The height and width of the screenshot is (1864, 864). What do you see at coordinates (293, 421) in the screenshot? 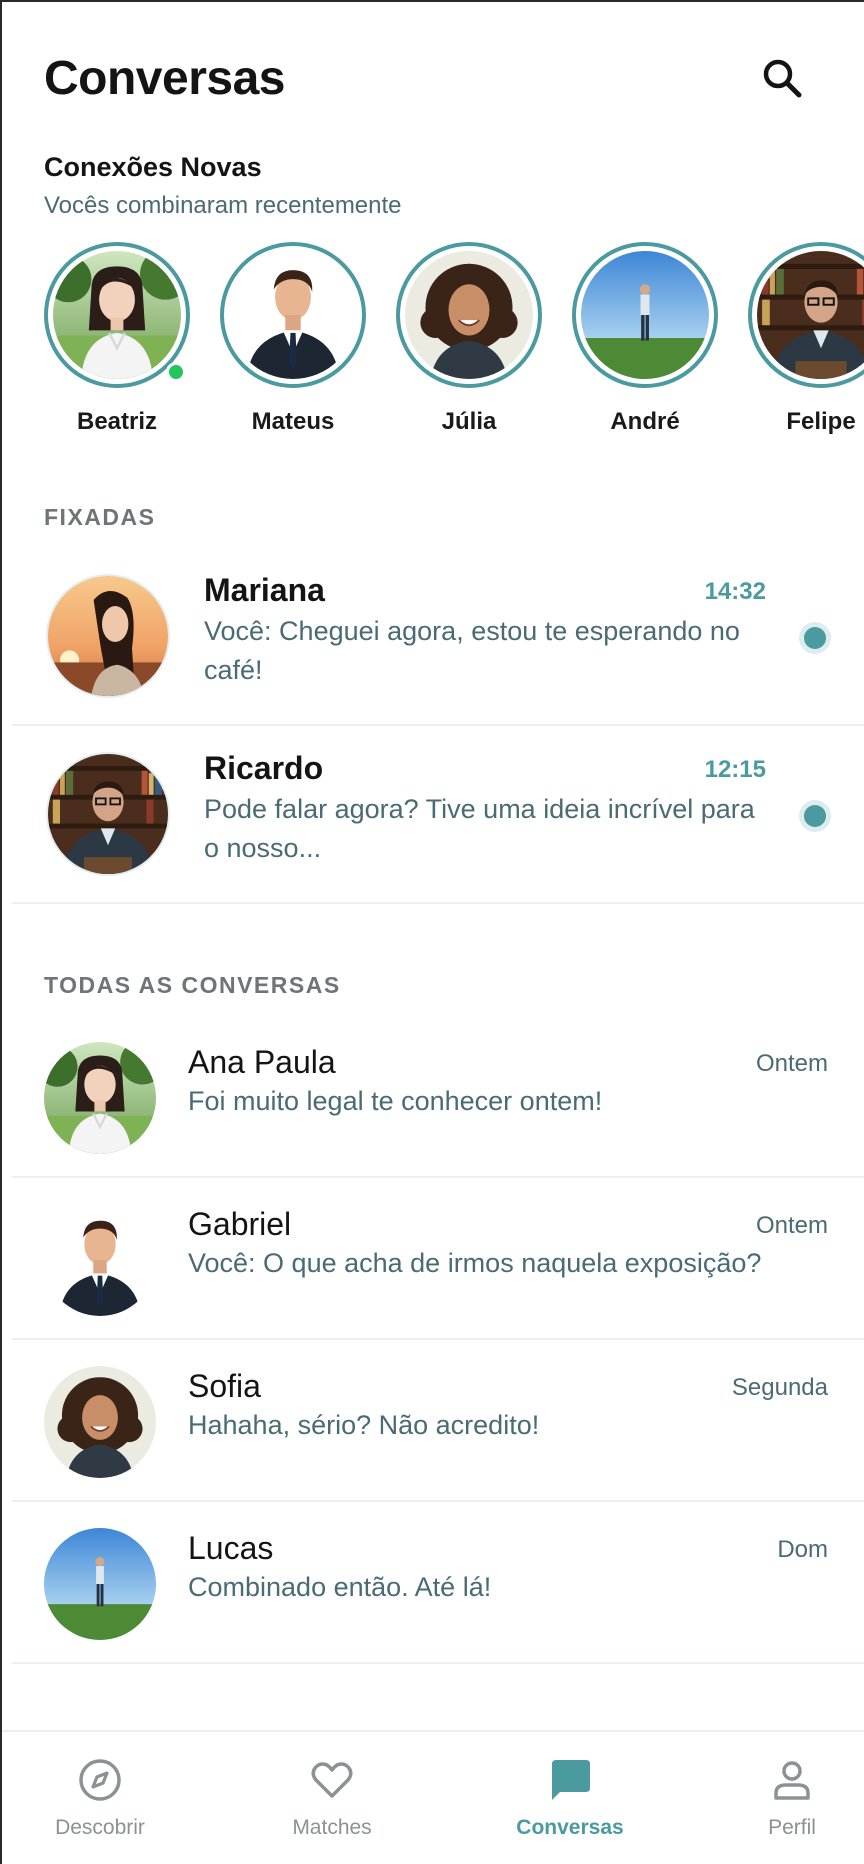
I see `story-name: Mateus` at bounding box center [293, 421].